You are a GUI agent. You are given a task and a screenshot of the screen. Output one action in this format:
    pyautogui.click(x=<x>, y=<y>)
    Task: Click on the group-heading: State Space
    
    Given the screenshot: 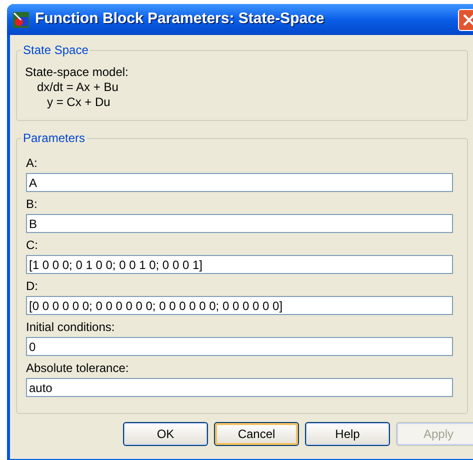 What is the action you would take?
    pyautogui.click(x=56, y=50)
    